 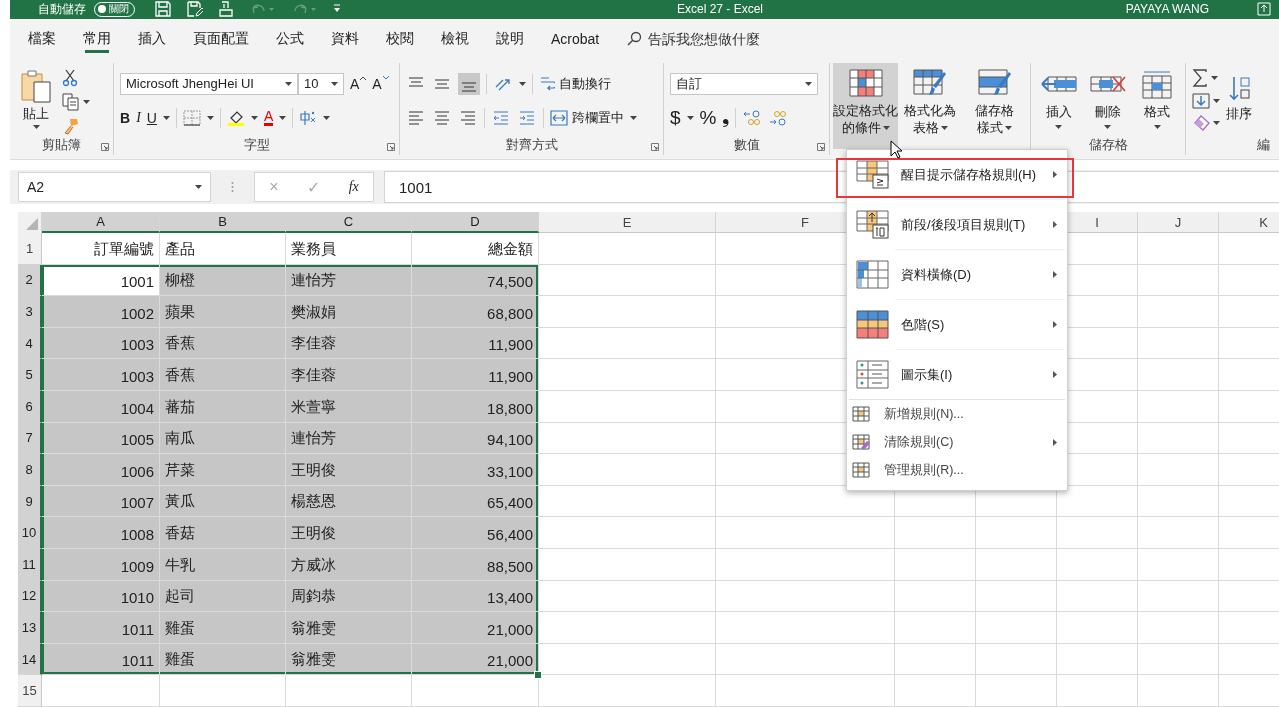 I want to click on ribbon-tab: 資料, so click(x=345, y=38).